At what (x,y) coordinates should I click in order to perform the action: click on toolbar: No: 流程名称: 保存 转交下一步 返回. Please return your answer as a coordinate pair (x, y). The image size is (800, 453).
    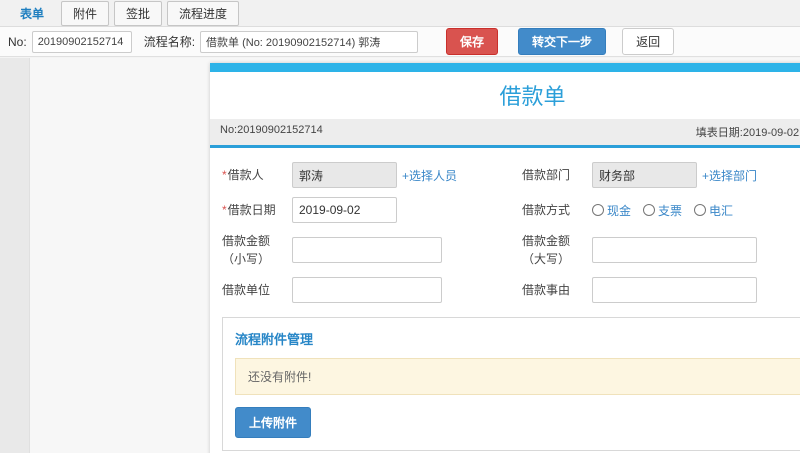
    Looking at the image, I should click on (400, 42).